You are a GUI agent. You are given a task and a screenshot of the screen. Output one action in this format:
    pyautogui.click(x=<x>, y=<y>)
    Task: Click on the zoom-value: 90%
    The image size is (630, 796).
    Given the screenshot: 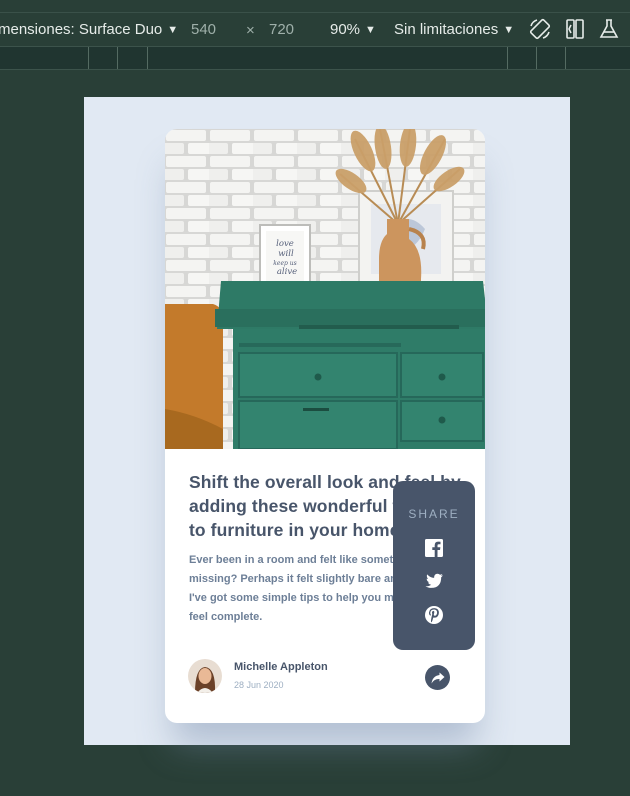 What is the action you would take?
    pyautogui.click(x=345, y=29)
    